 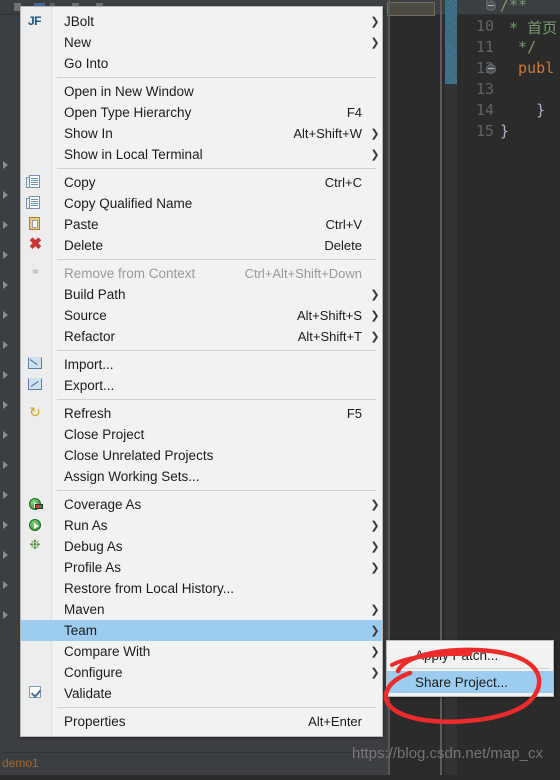 I want to click on menu-item-label: Delete, so click(x=84, y=245).